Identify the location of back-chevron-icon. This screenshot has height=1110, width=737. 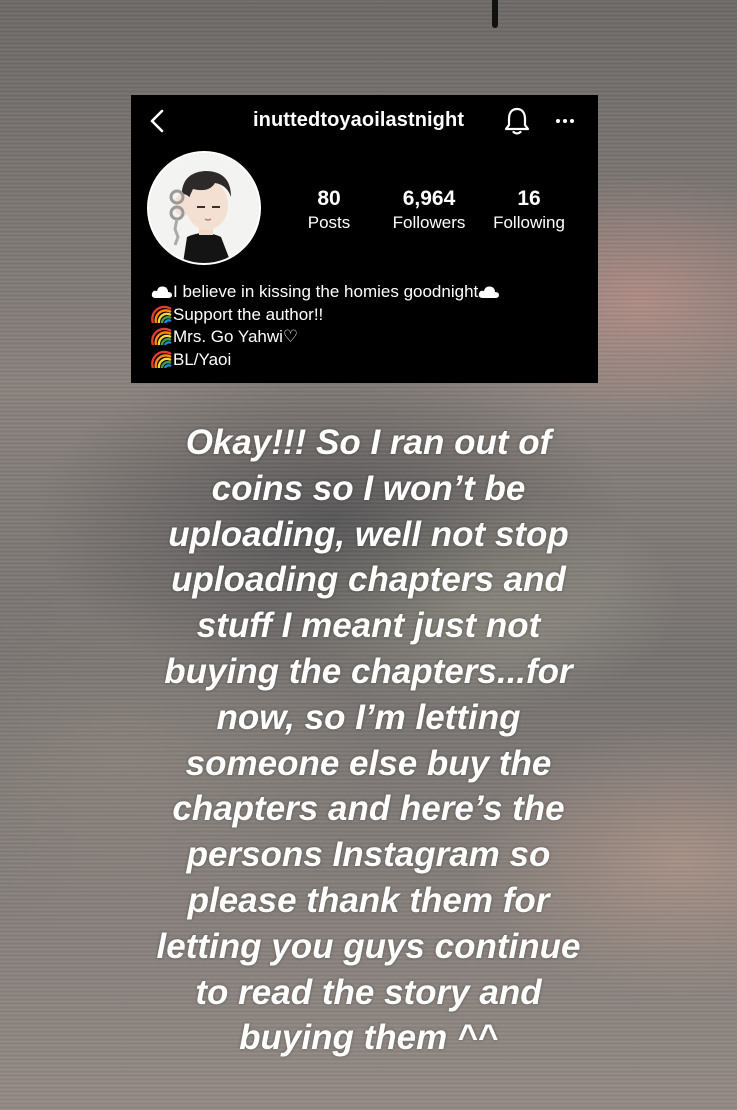
(158, 121).